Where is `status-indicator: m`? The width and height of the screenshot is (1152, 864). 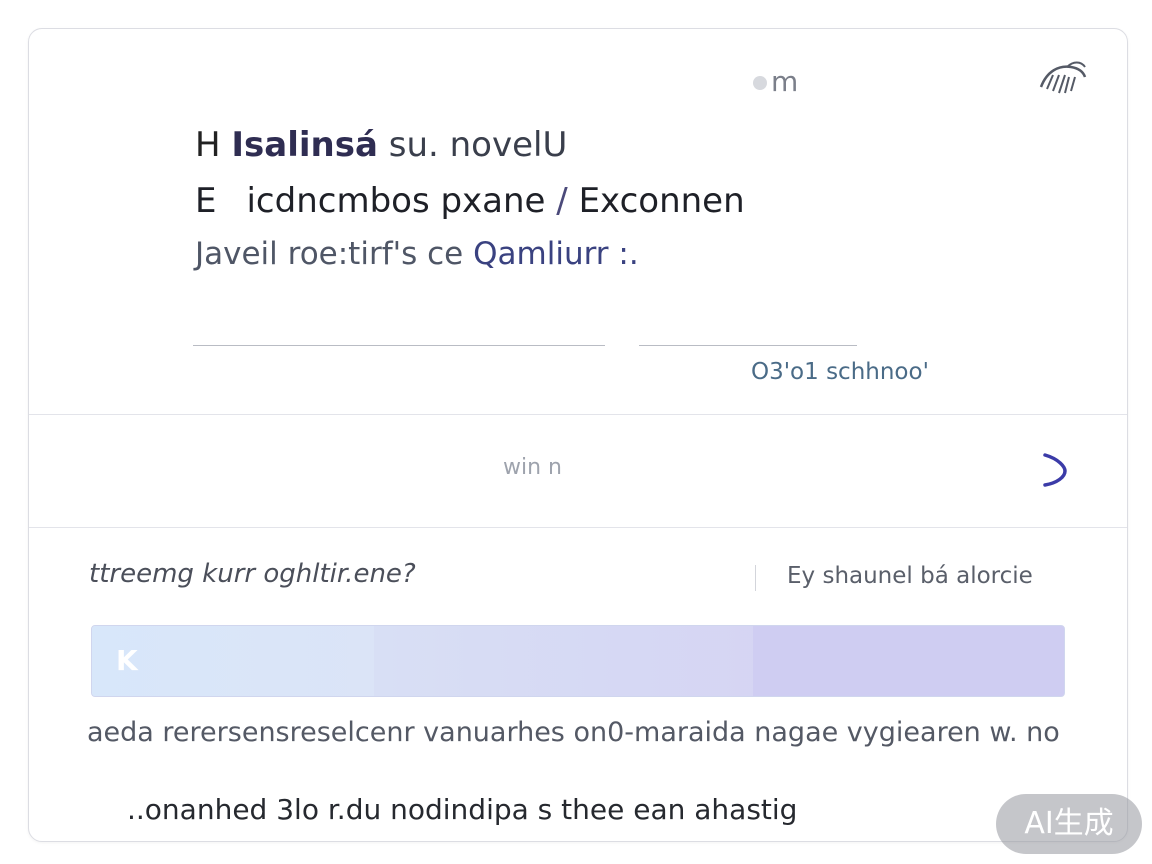 status-indicator: m is located at coordinates (776, 81).